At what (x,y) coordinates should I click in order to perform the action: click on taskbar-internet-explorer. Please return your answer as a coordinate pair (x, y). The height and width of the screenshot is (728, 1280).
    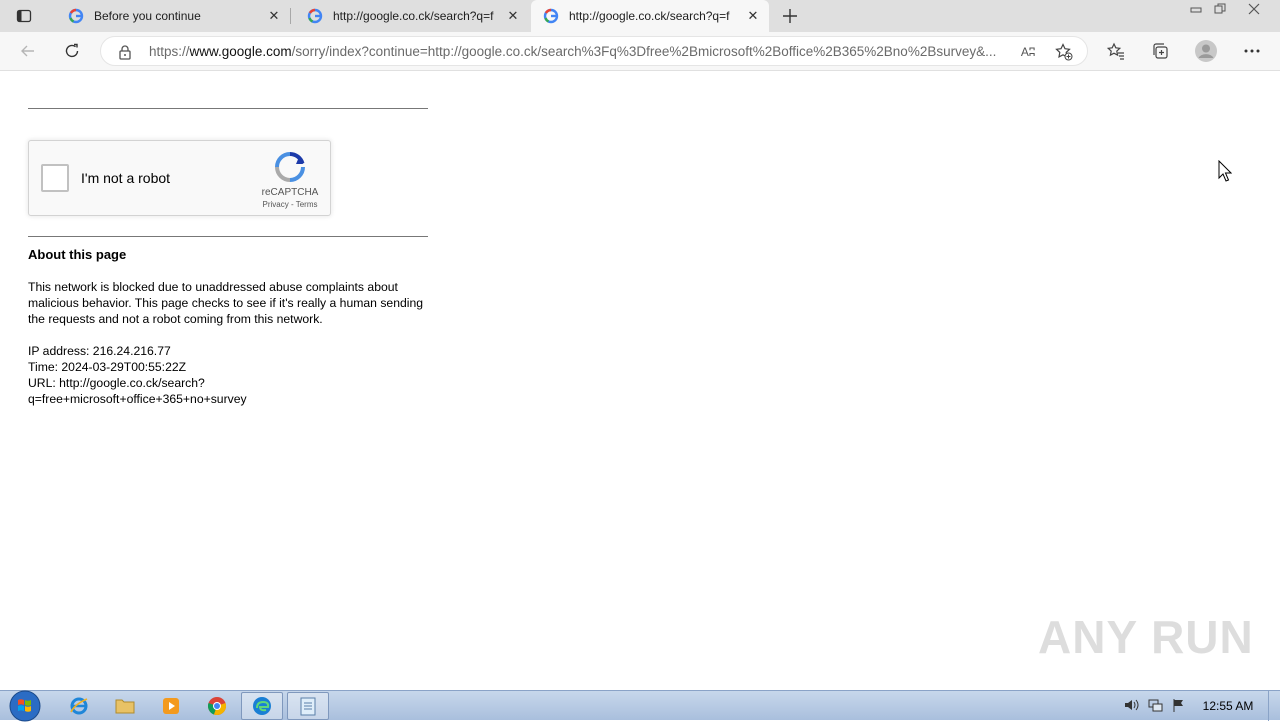
    Looking at the image, I should click on (79, 706).